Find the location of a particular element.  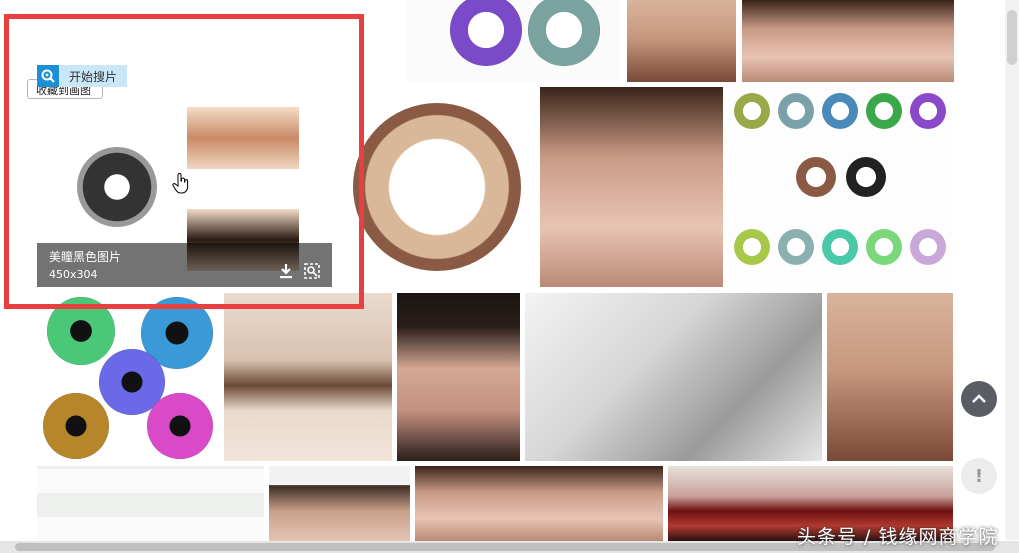

image-thumb-woman-pose is located at coordinates (890, 377).